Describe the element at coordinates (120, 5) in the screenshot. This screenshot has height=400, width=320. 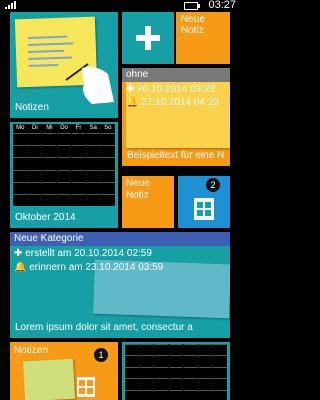
I see `status-bar: 03:27` at that location.